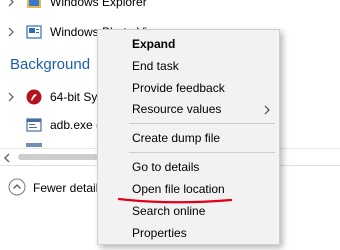 The height and width of the screenshot is (250, 340). I want to click on section-heading-background: Background, so click(50, 64).